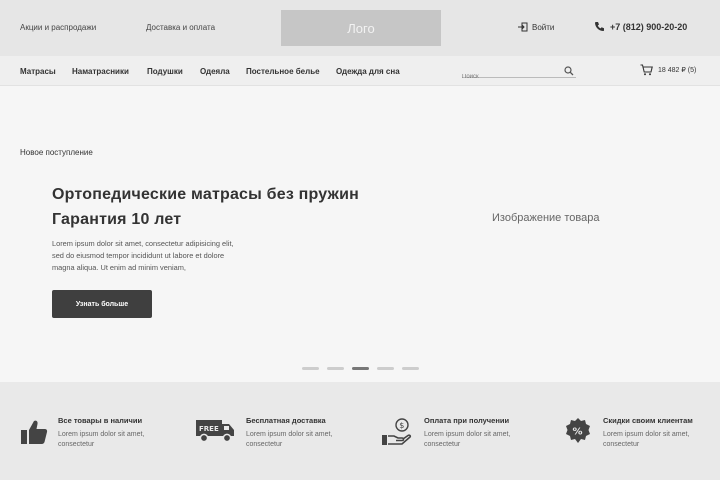 This screenshot has height=480, width=720. What do you see at coordinates (569, 71) in the screenshot?
I see `search-icon` at bounding box center [569, 71].